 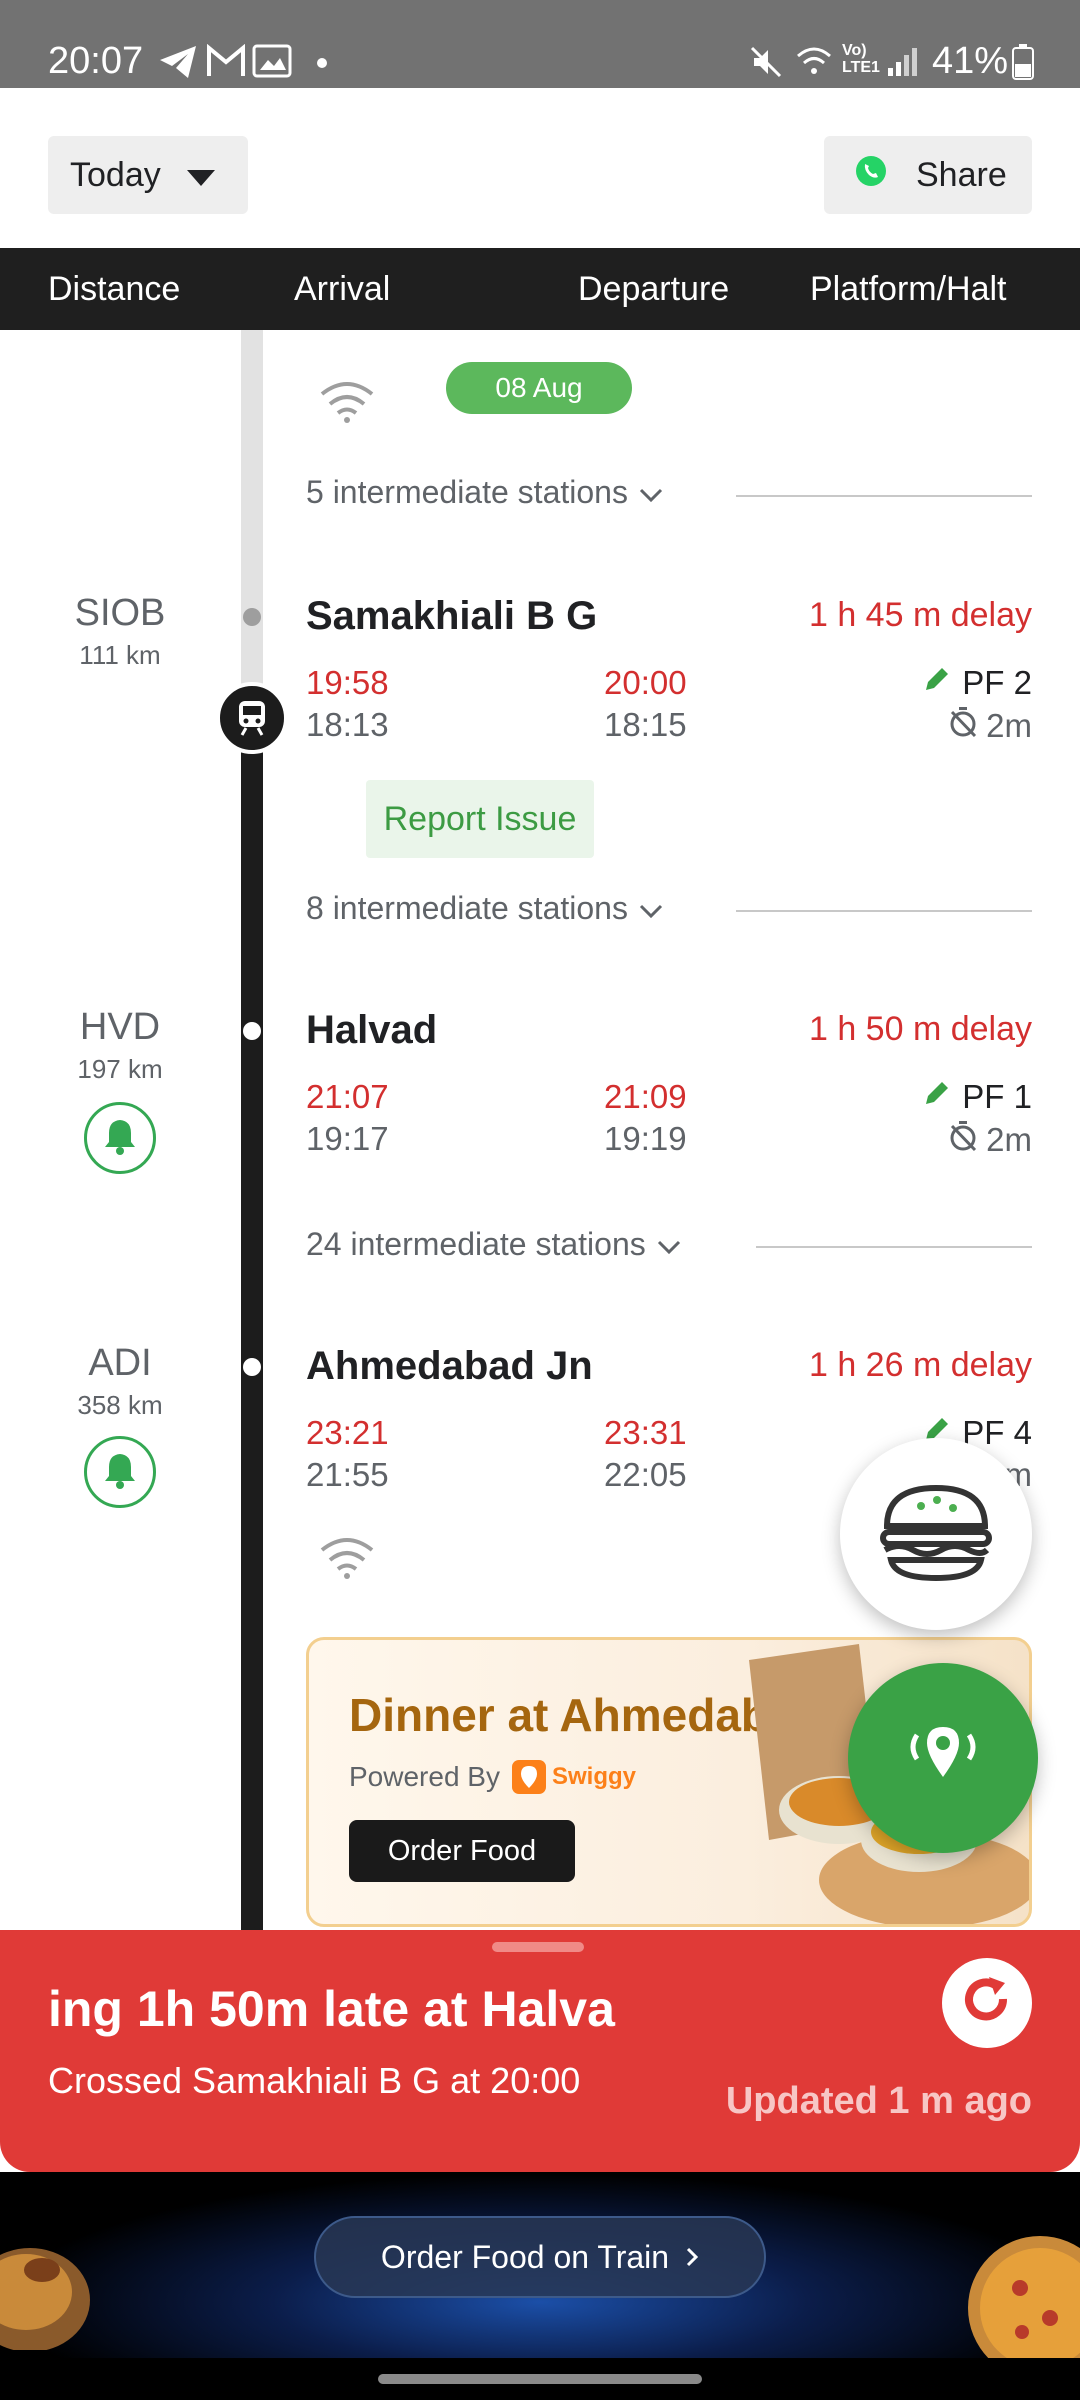 I want to click on report-issue-button: Report Issue, so click(x=480, y=819).